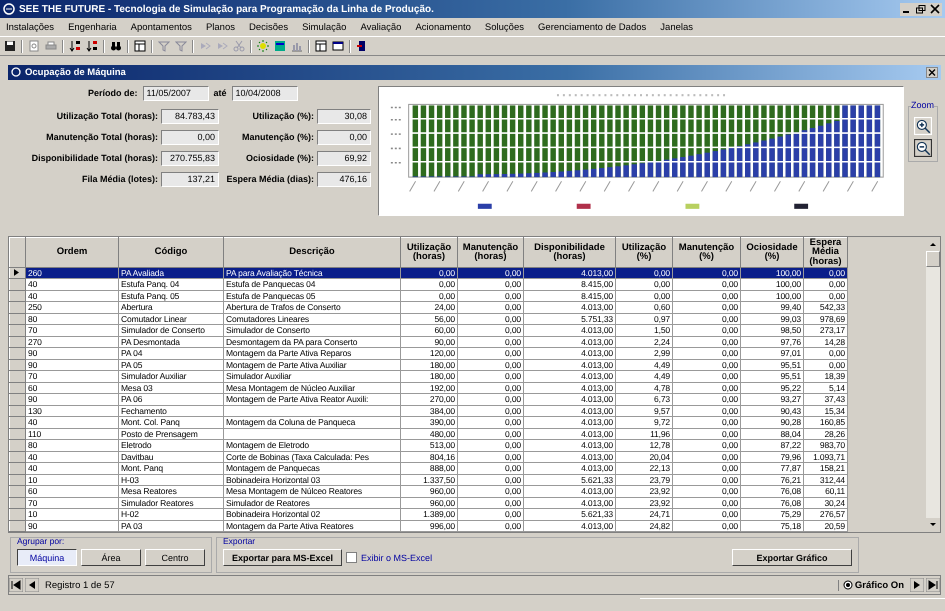 Image resolution: width=945 pixels, height=611 pixels. Describe the element at coordinates (161, 27) in the screenshot. I see `menu-item: Apontamentos` at that location.